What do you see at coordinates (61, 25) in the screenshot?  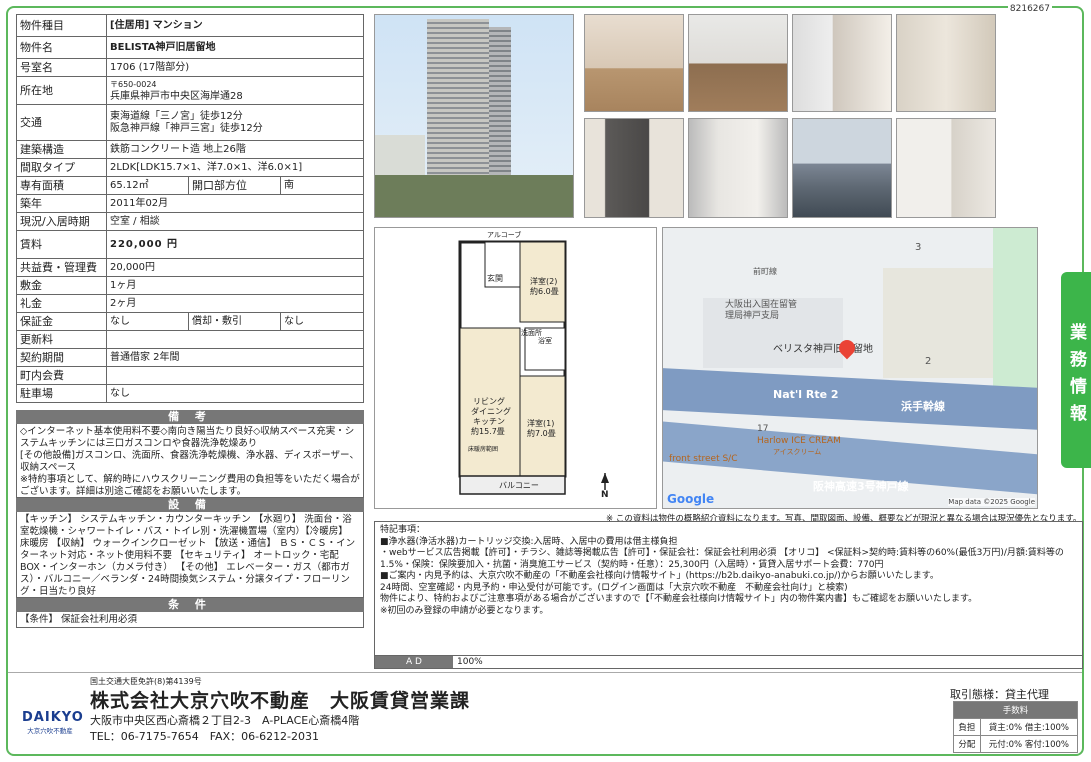 I see `type-label: 物件種目` at bounding box center [61, 25].